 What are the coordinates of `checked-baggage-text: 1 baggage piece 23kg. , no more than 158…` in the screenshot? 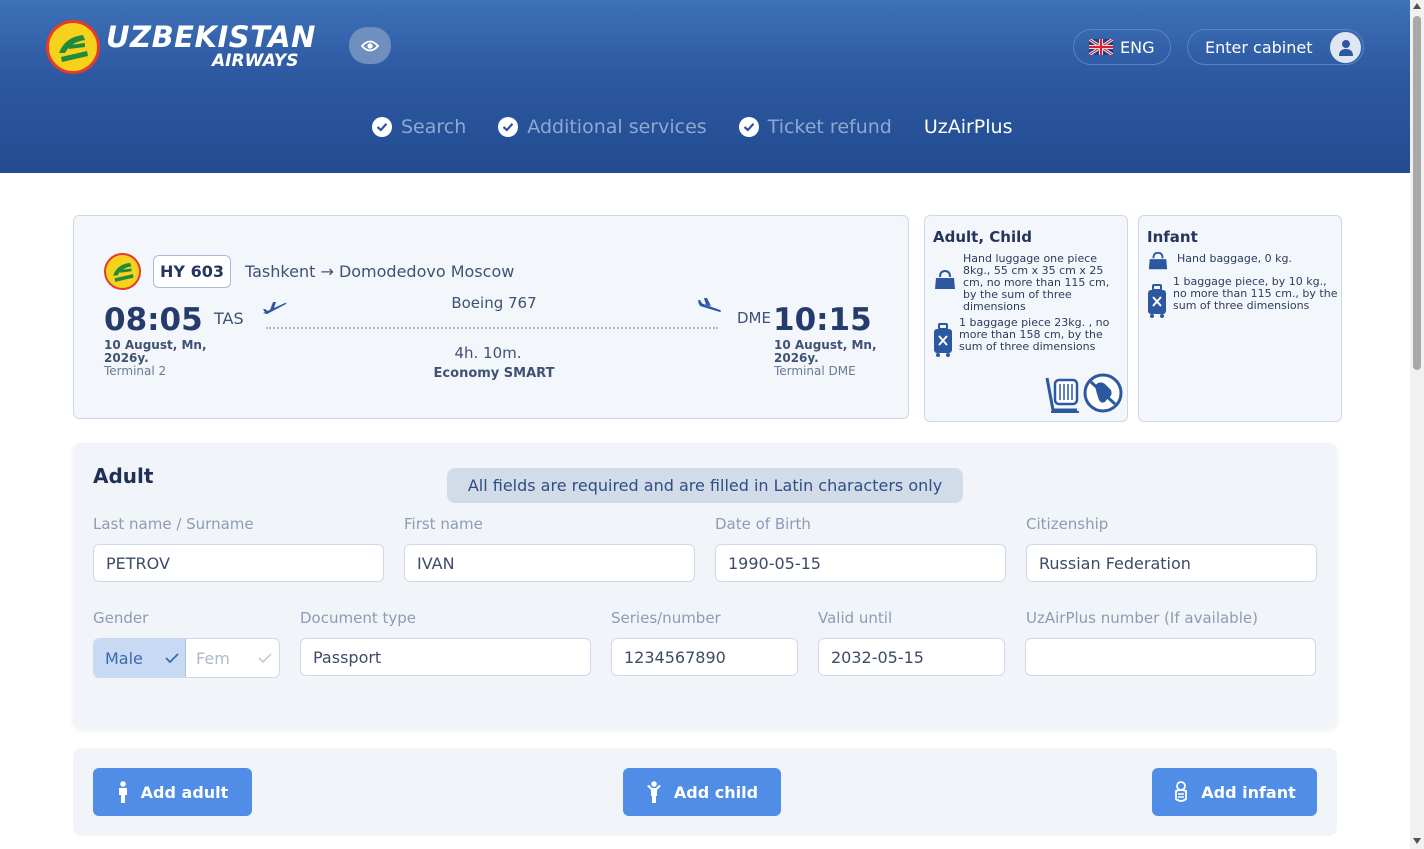 It's located at (1034, 334).